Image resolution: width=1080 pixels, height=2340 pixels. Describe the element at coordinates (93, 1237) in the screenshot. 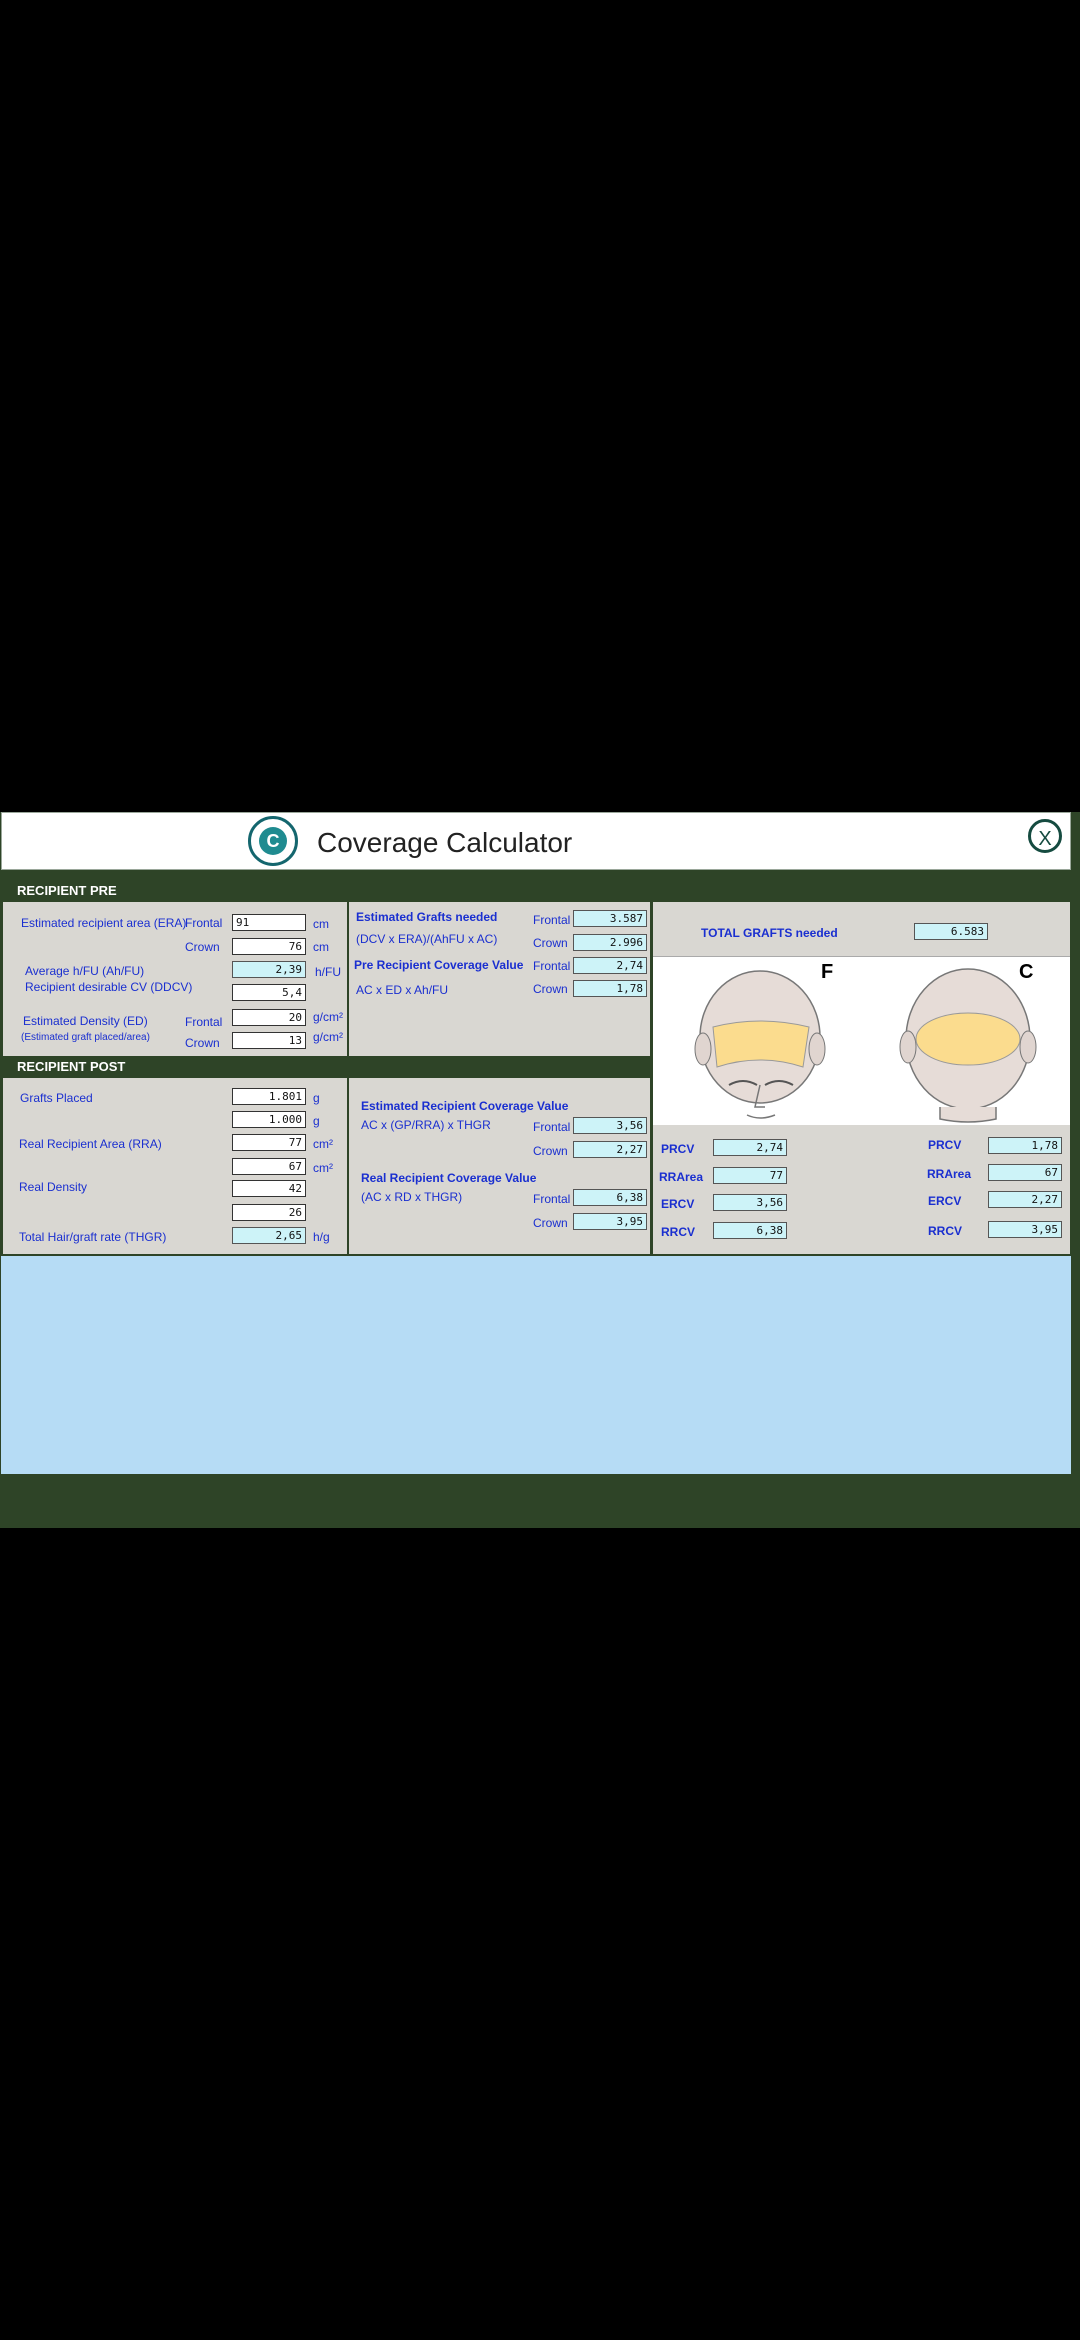

I see `thgr-label: Total Hair/graft rate (THGR)` at that location.